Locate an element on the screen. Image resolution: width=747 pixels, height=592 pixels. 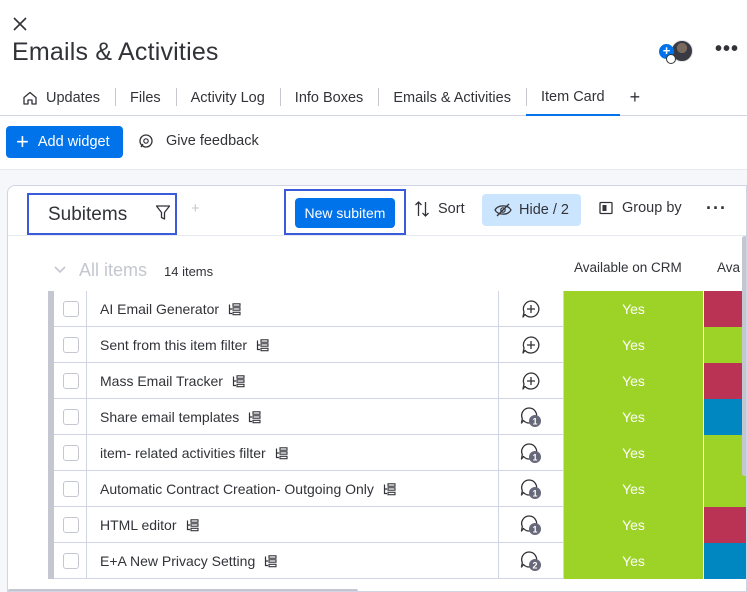
item-name-cell: item- related activities filter is located at coordinates (293, 453).